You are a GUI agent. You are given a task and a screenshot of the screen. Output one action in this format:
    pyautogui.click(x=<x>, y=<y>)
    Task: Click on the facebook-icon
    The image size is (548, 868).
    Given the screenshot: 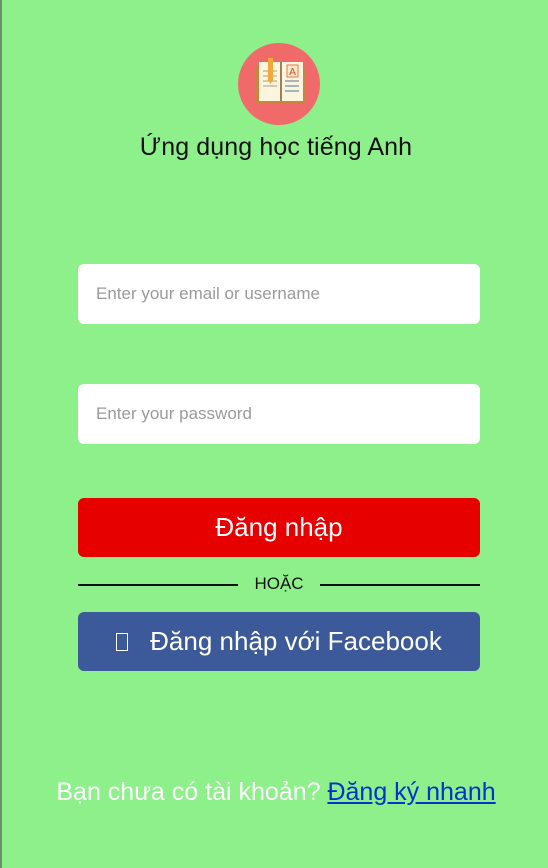 What is the action you would take?
    pyautogui.click(x=122, y=641)
    